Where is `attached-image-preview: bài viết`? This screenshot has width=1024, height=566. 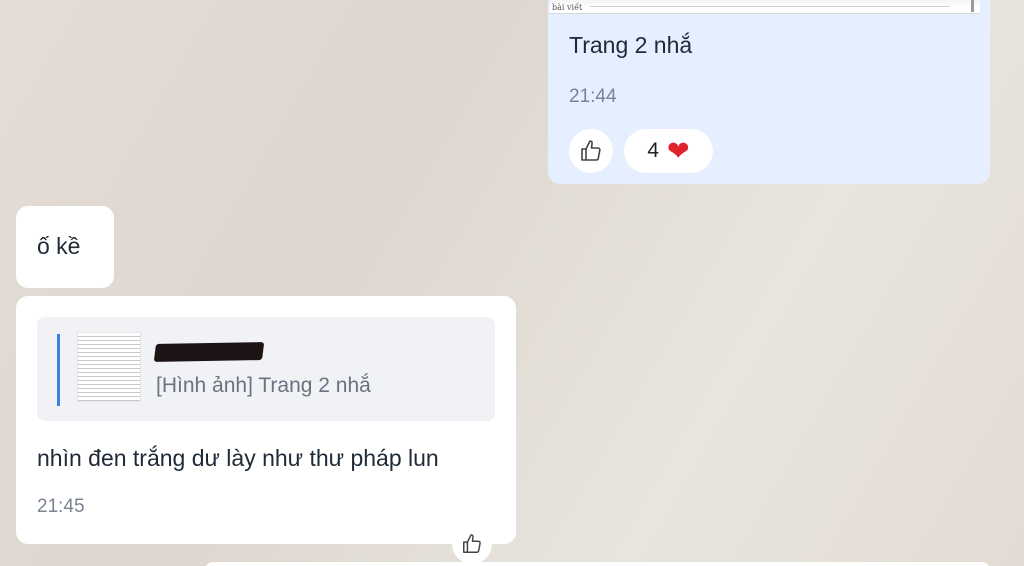
attached-image-preview: bài viết is located at coordinates (765, 7).